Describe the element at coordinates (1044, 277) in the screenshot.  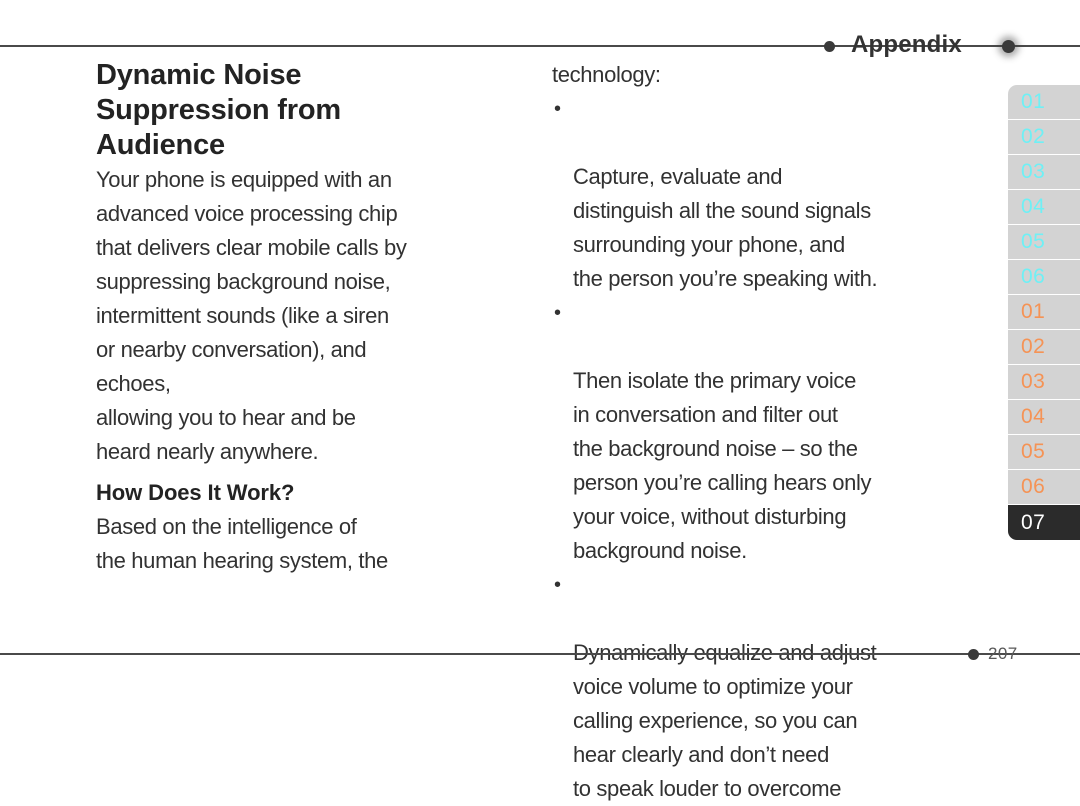
I see `chapter-tab-a-06: 06` at that location.